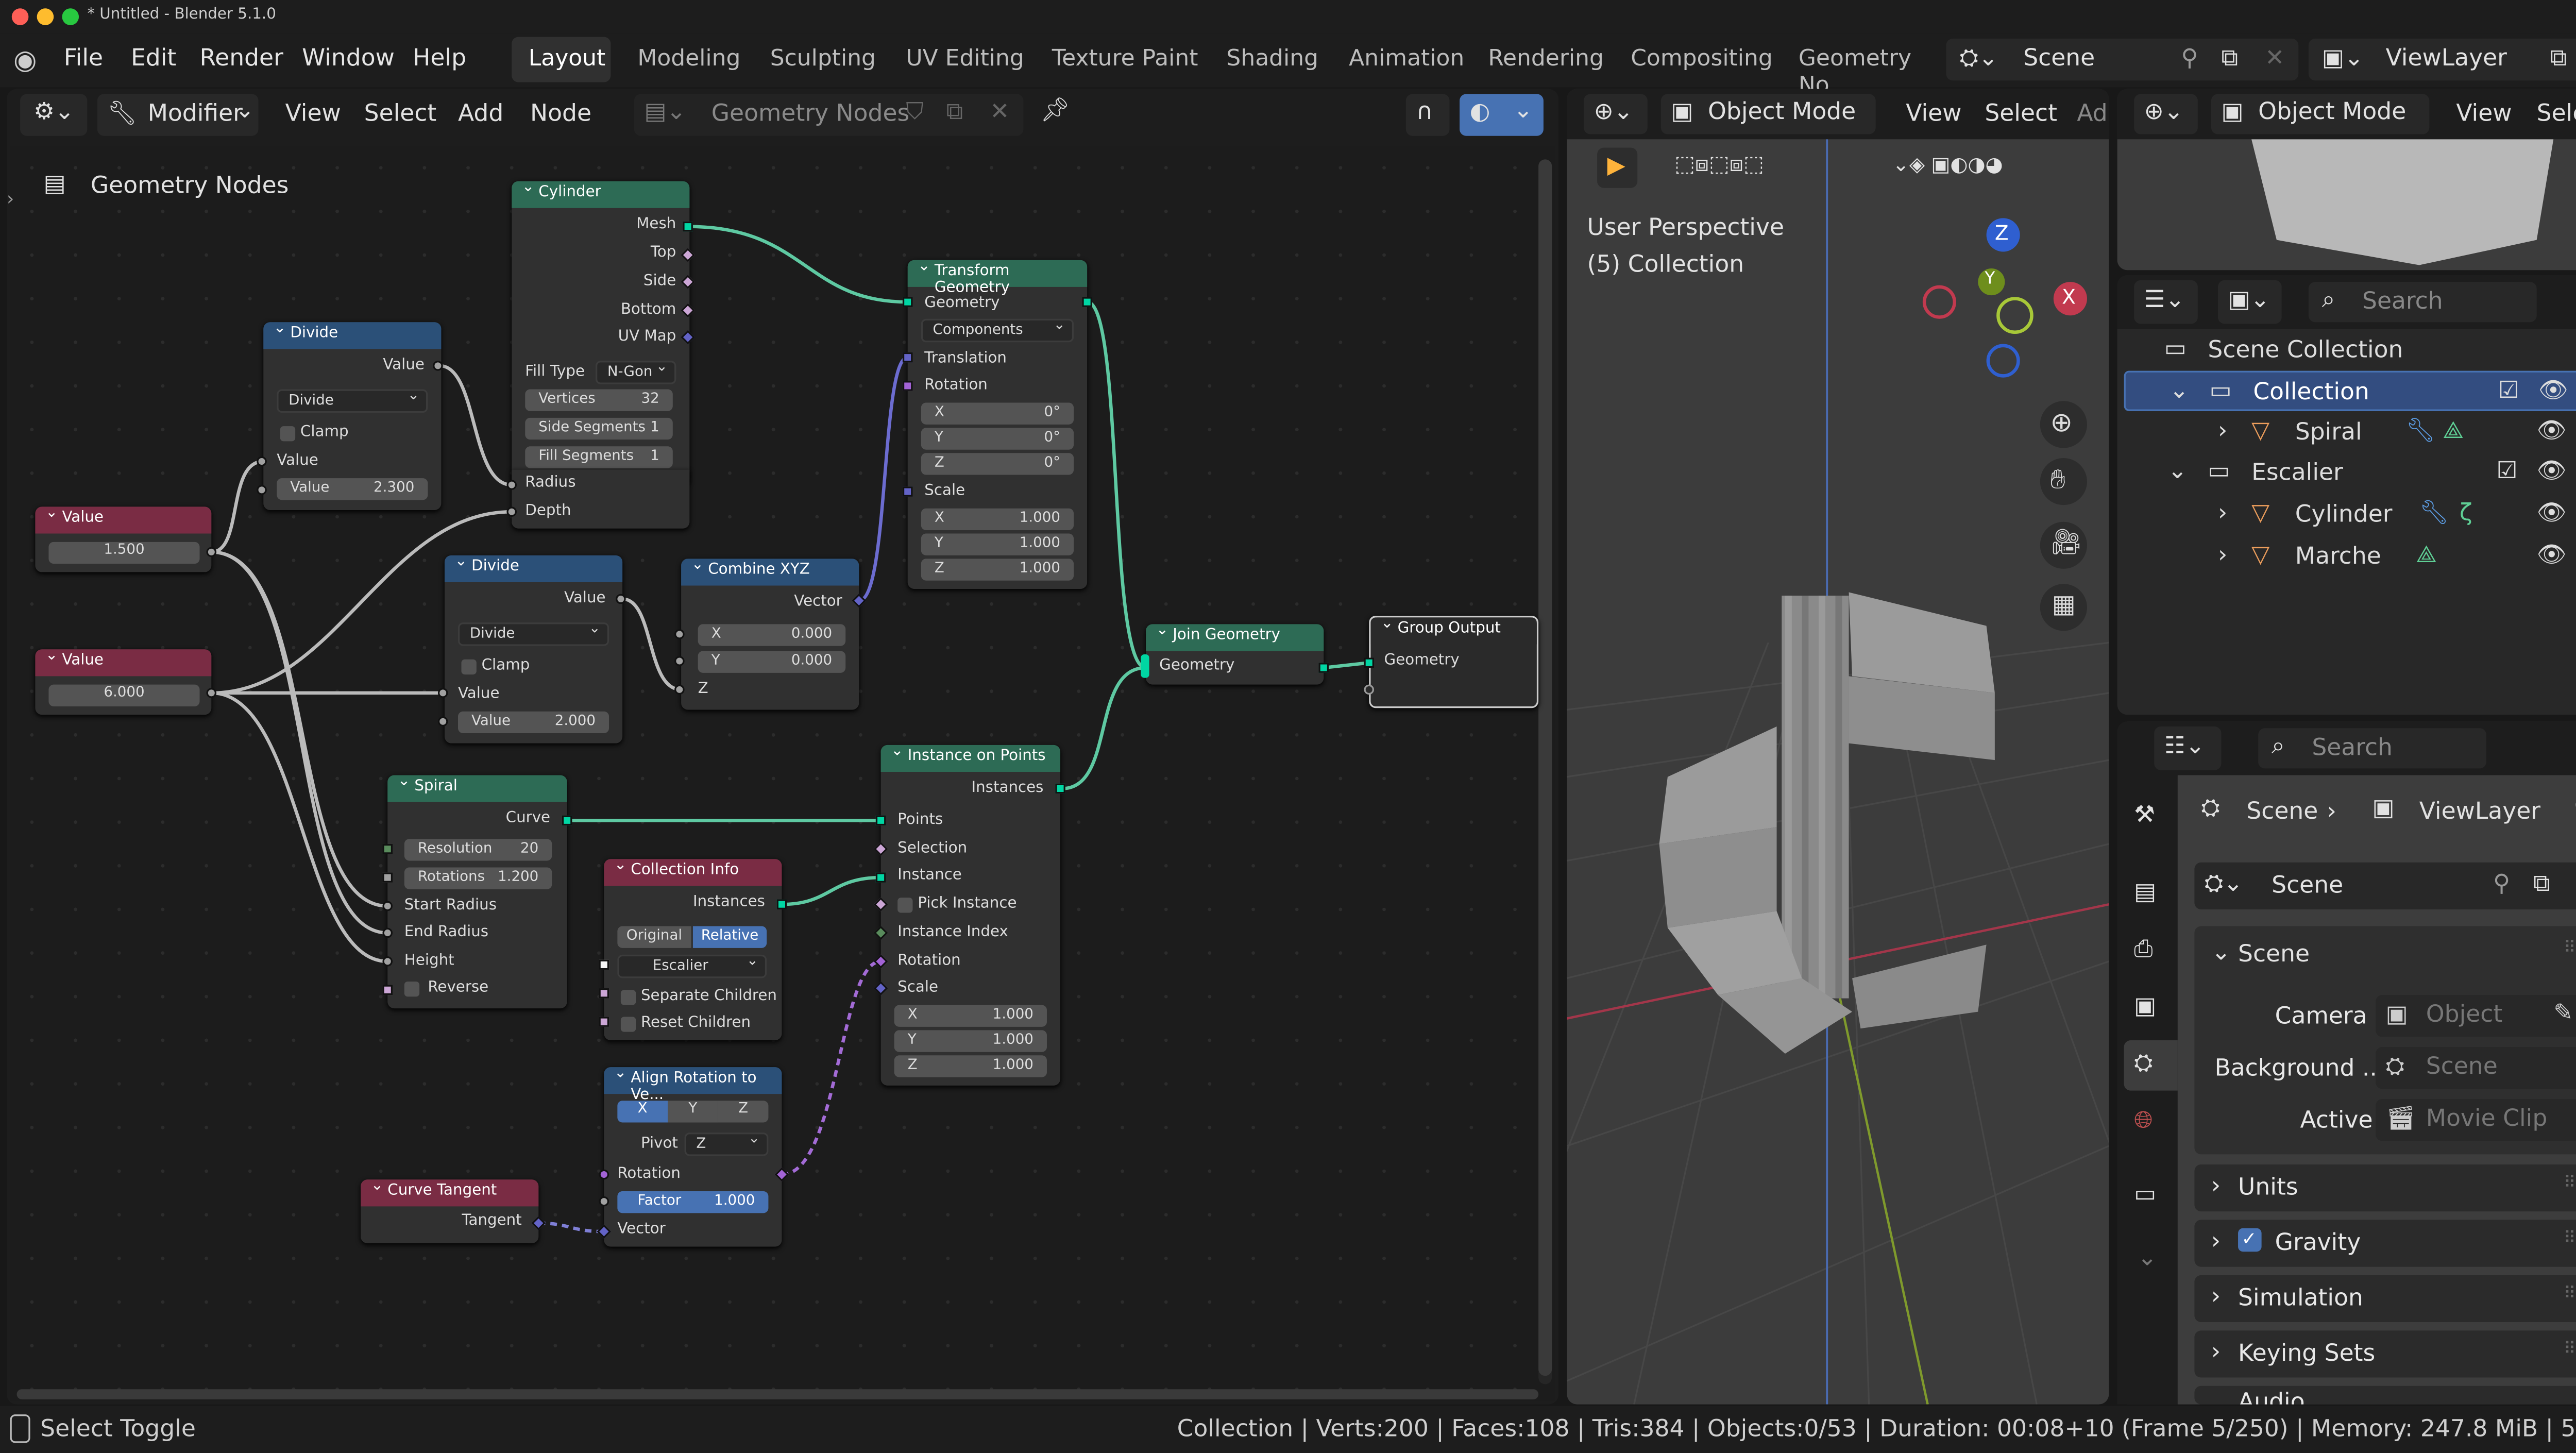 The height and width of the screenshot is (1453, 2576). Describe the element at coordinates (388, 932) in the screenshot. I see `socket-end-radius-in` at that location.